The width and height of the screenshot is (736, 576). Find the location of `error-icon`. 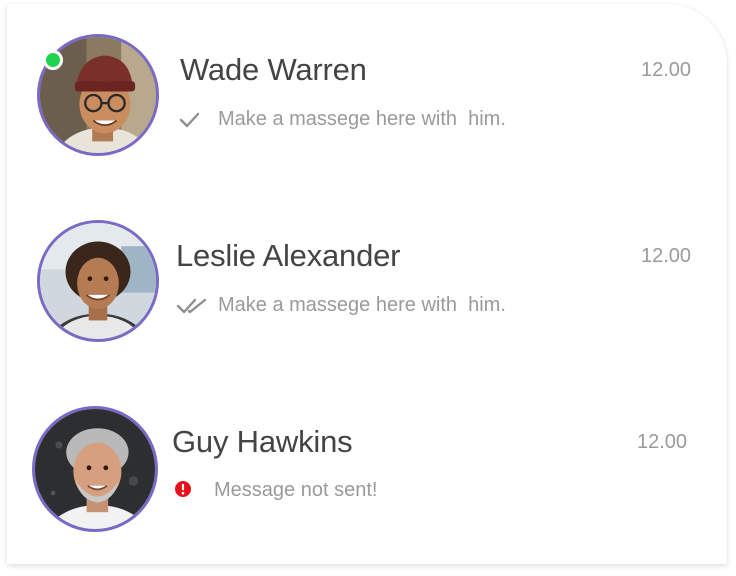

error-icon is located at coordinates (183, 489).